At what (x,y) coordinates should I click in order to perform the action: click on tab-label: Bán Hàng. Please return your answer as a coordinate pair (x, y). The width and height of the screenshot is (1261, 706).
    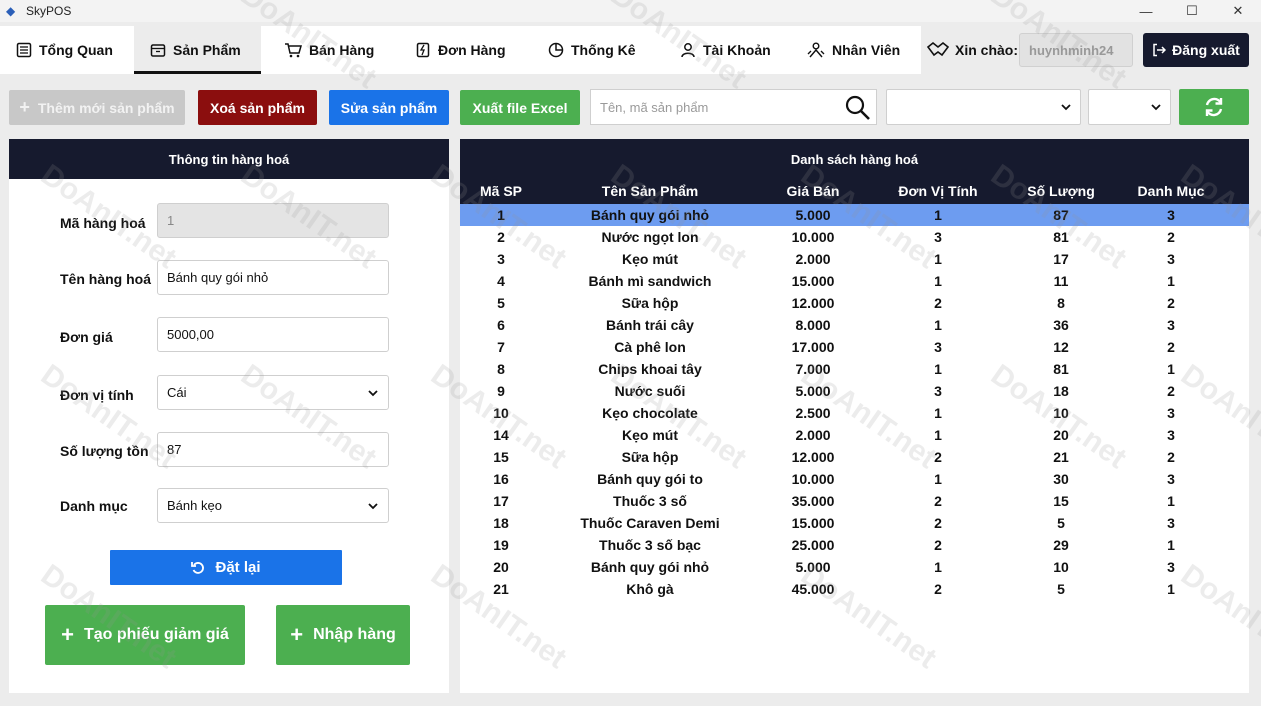
    Looking at the image, I should click on (342, 50).